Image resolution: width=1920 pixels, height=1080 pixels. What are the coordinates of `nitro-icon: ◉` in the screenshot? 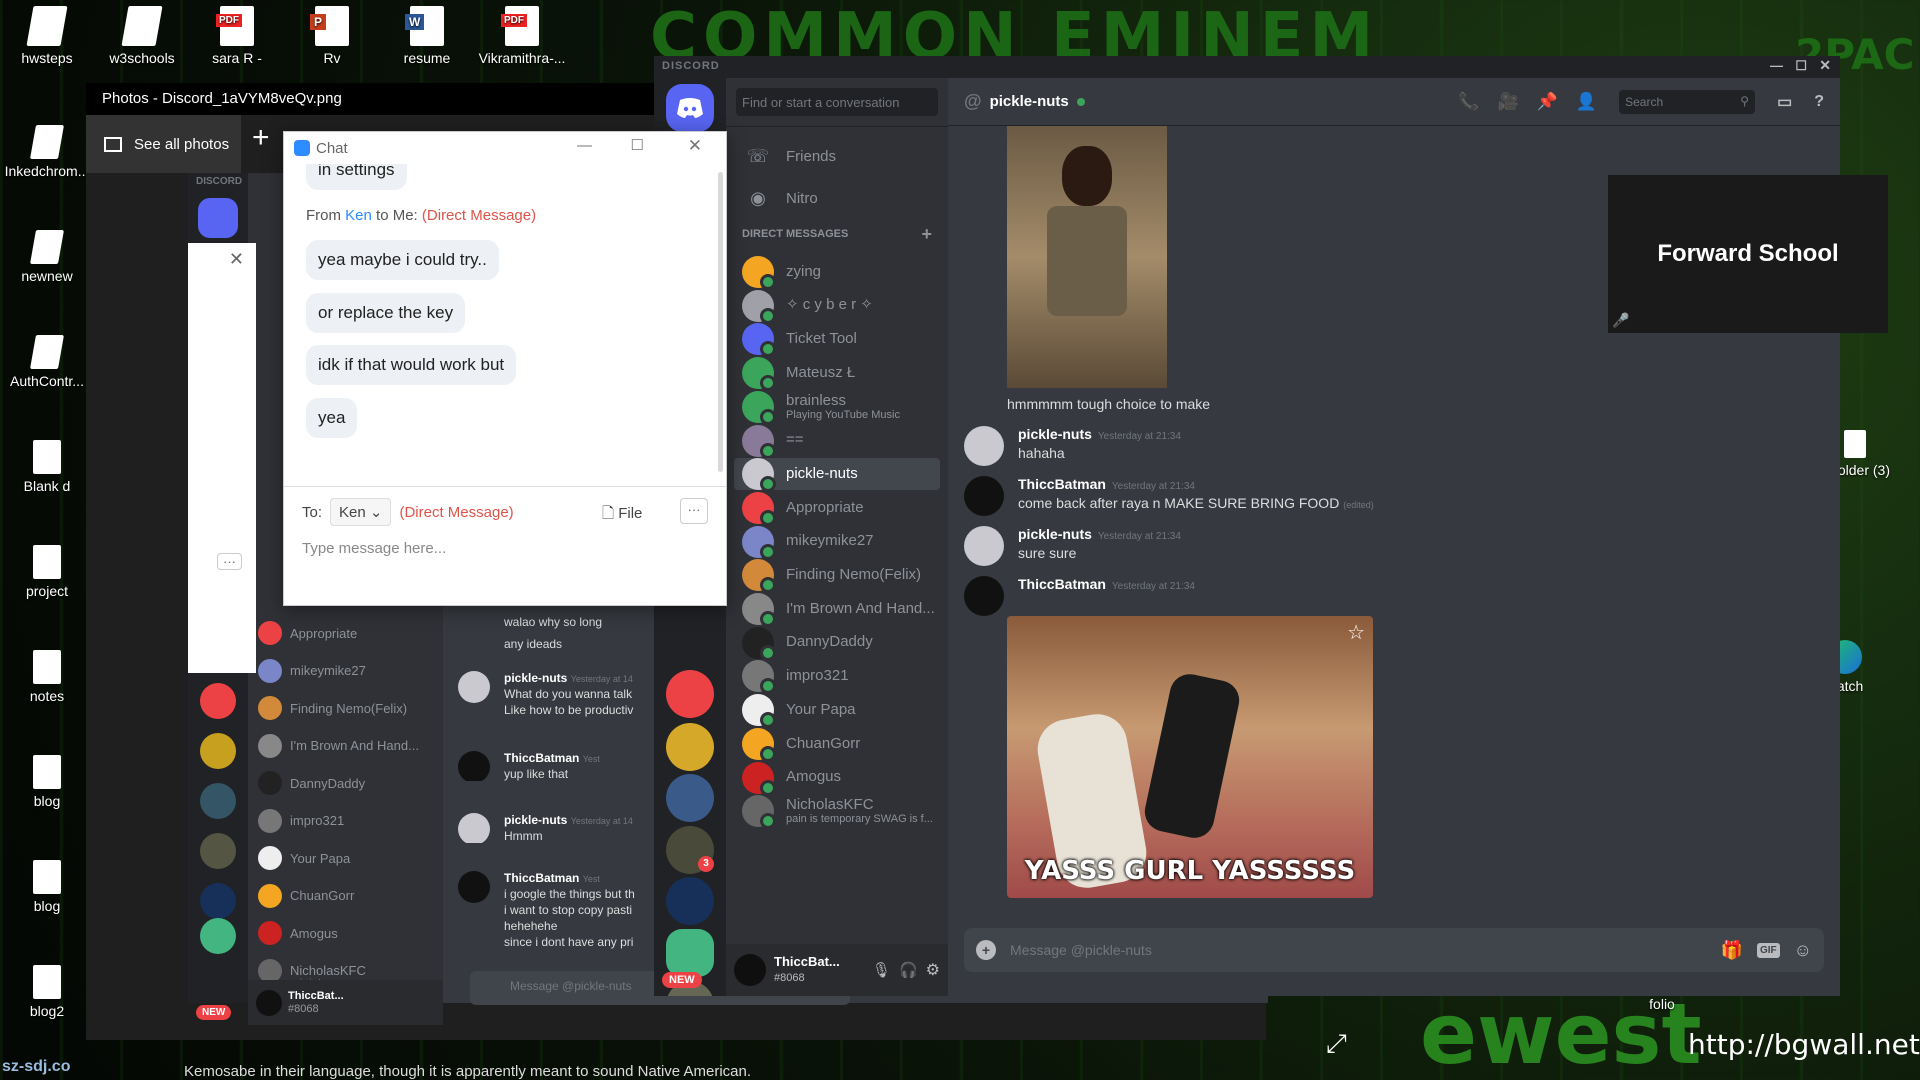 It's located at (758, 197).